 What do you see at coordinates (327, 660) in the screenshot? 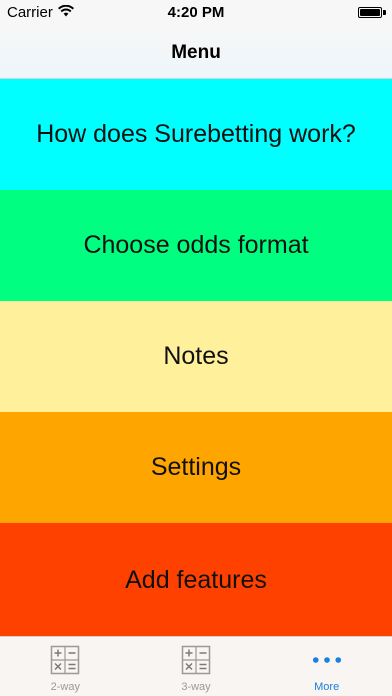
I see `more-dots-icon` at bounding box center [327, 660].